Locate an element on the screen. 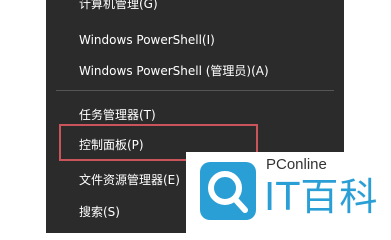 This screenshot has width=391, height=240. watermark-brand: PConline is located at coordinates (296, 164).